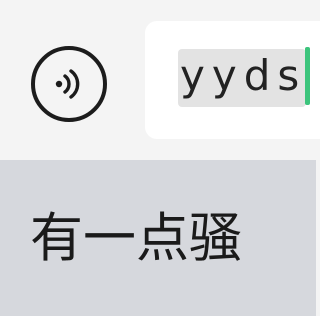  I want to click on composing-text: yyds, so click(243, 75).